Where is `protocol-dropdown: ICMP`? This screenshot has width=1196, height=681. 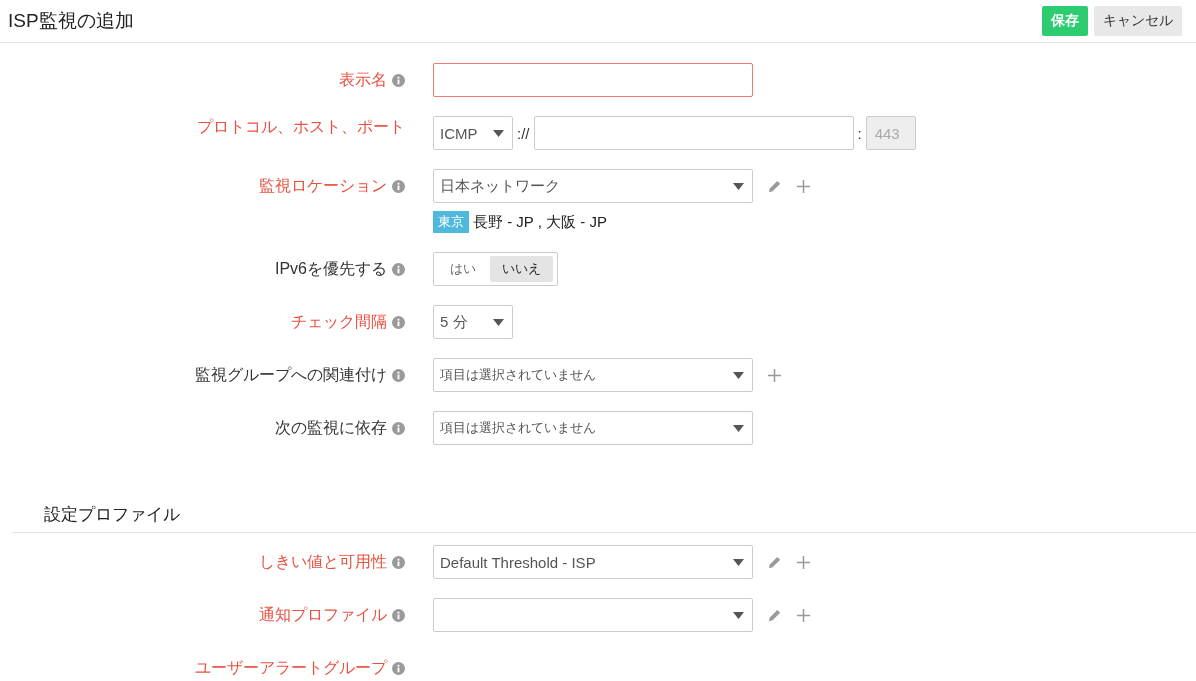
protocol-dropdown: ICMP is located at coordinates (473, 133).